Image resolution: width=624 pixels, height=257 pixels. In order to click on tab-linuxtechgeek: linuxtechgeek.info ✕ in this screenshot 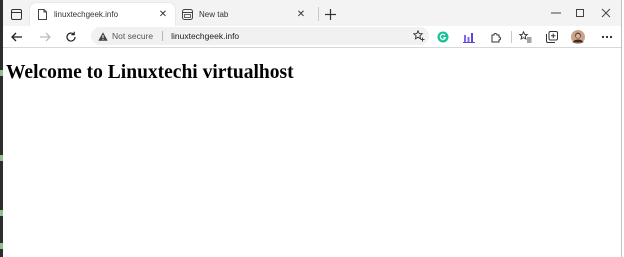, I will do `click(102, 14)`.